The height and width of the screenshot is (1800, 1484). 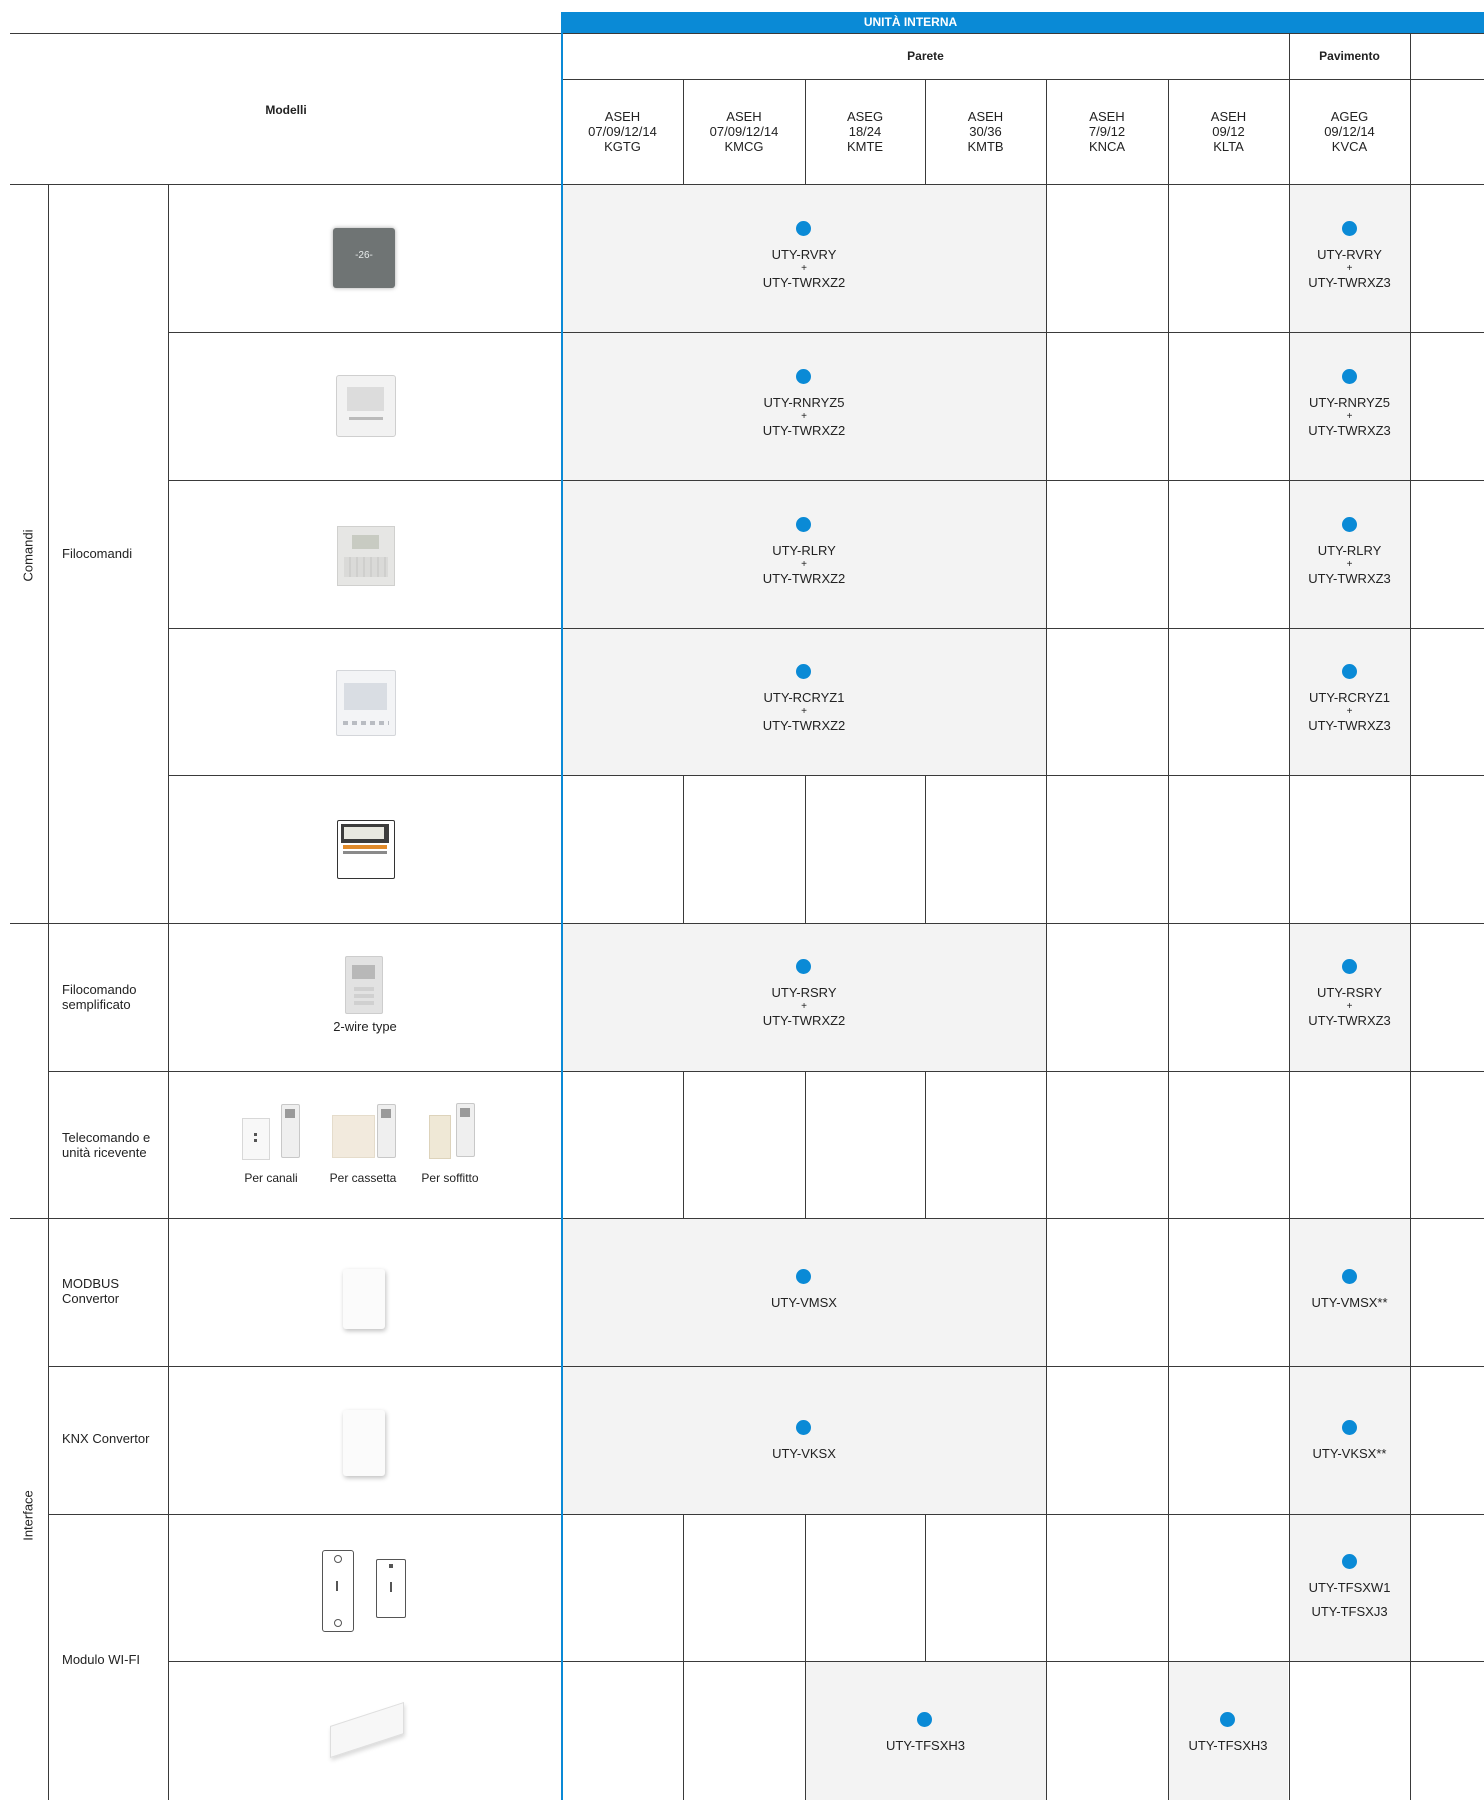 I want to click on rule-r3, so click(x=826, y=628).